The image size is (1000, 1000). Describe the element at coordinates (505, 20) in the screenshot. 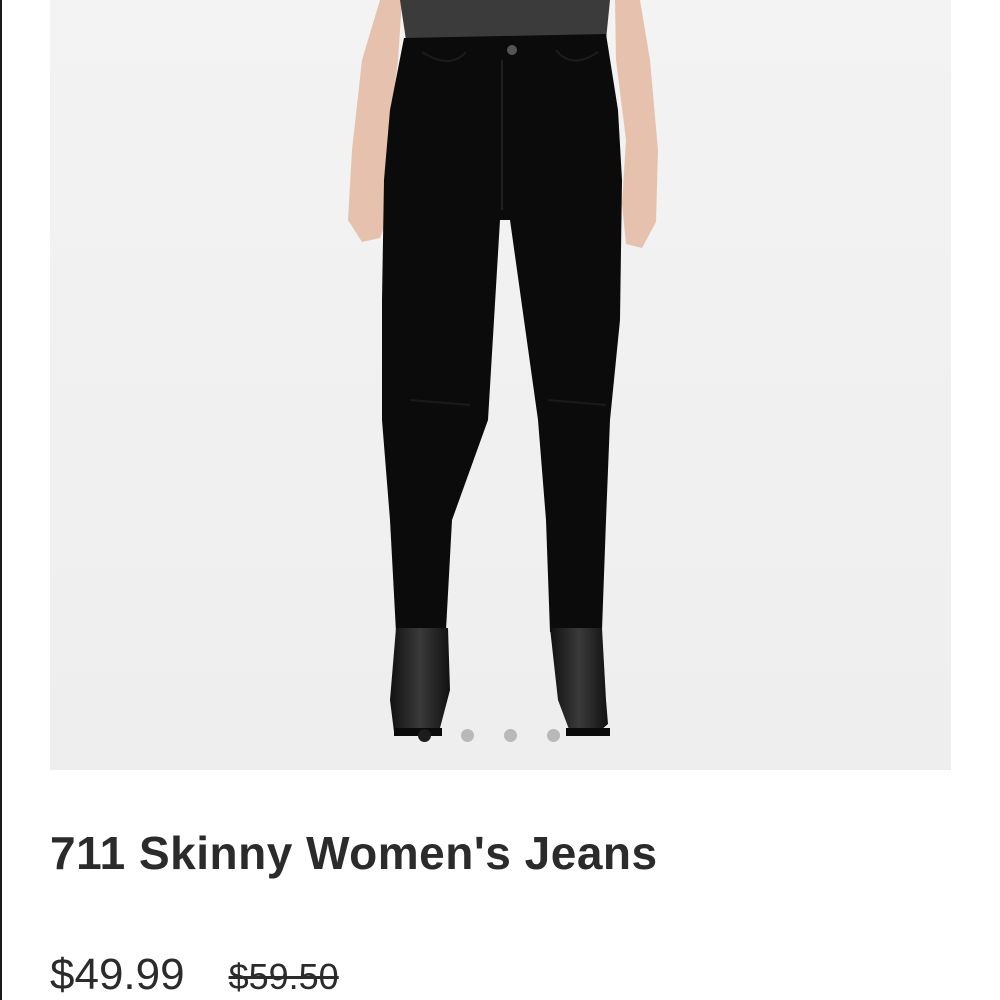

I see `shirt` at that location.